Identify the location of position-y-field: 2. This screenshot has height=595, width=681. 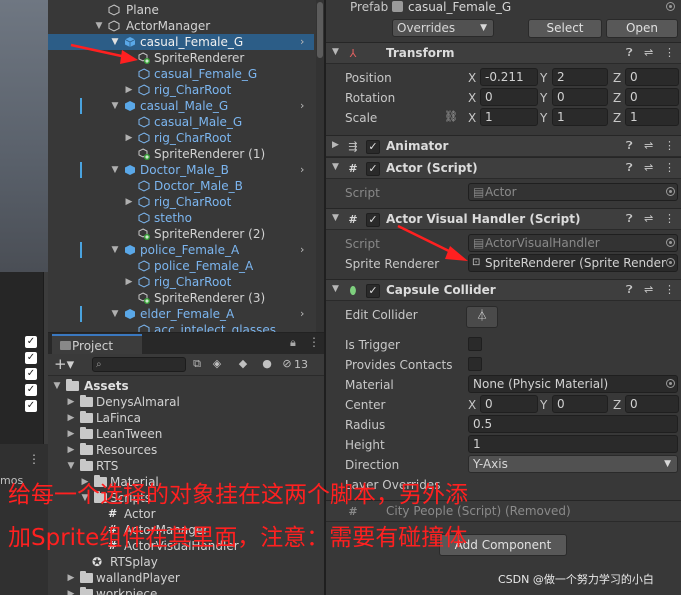
(580, 77).